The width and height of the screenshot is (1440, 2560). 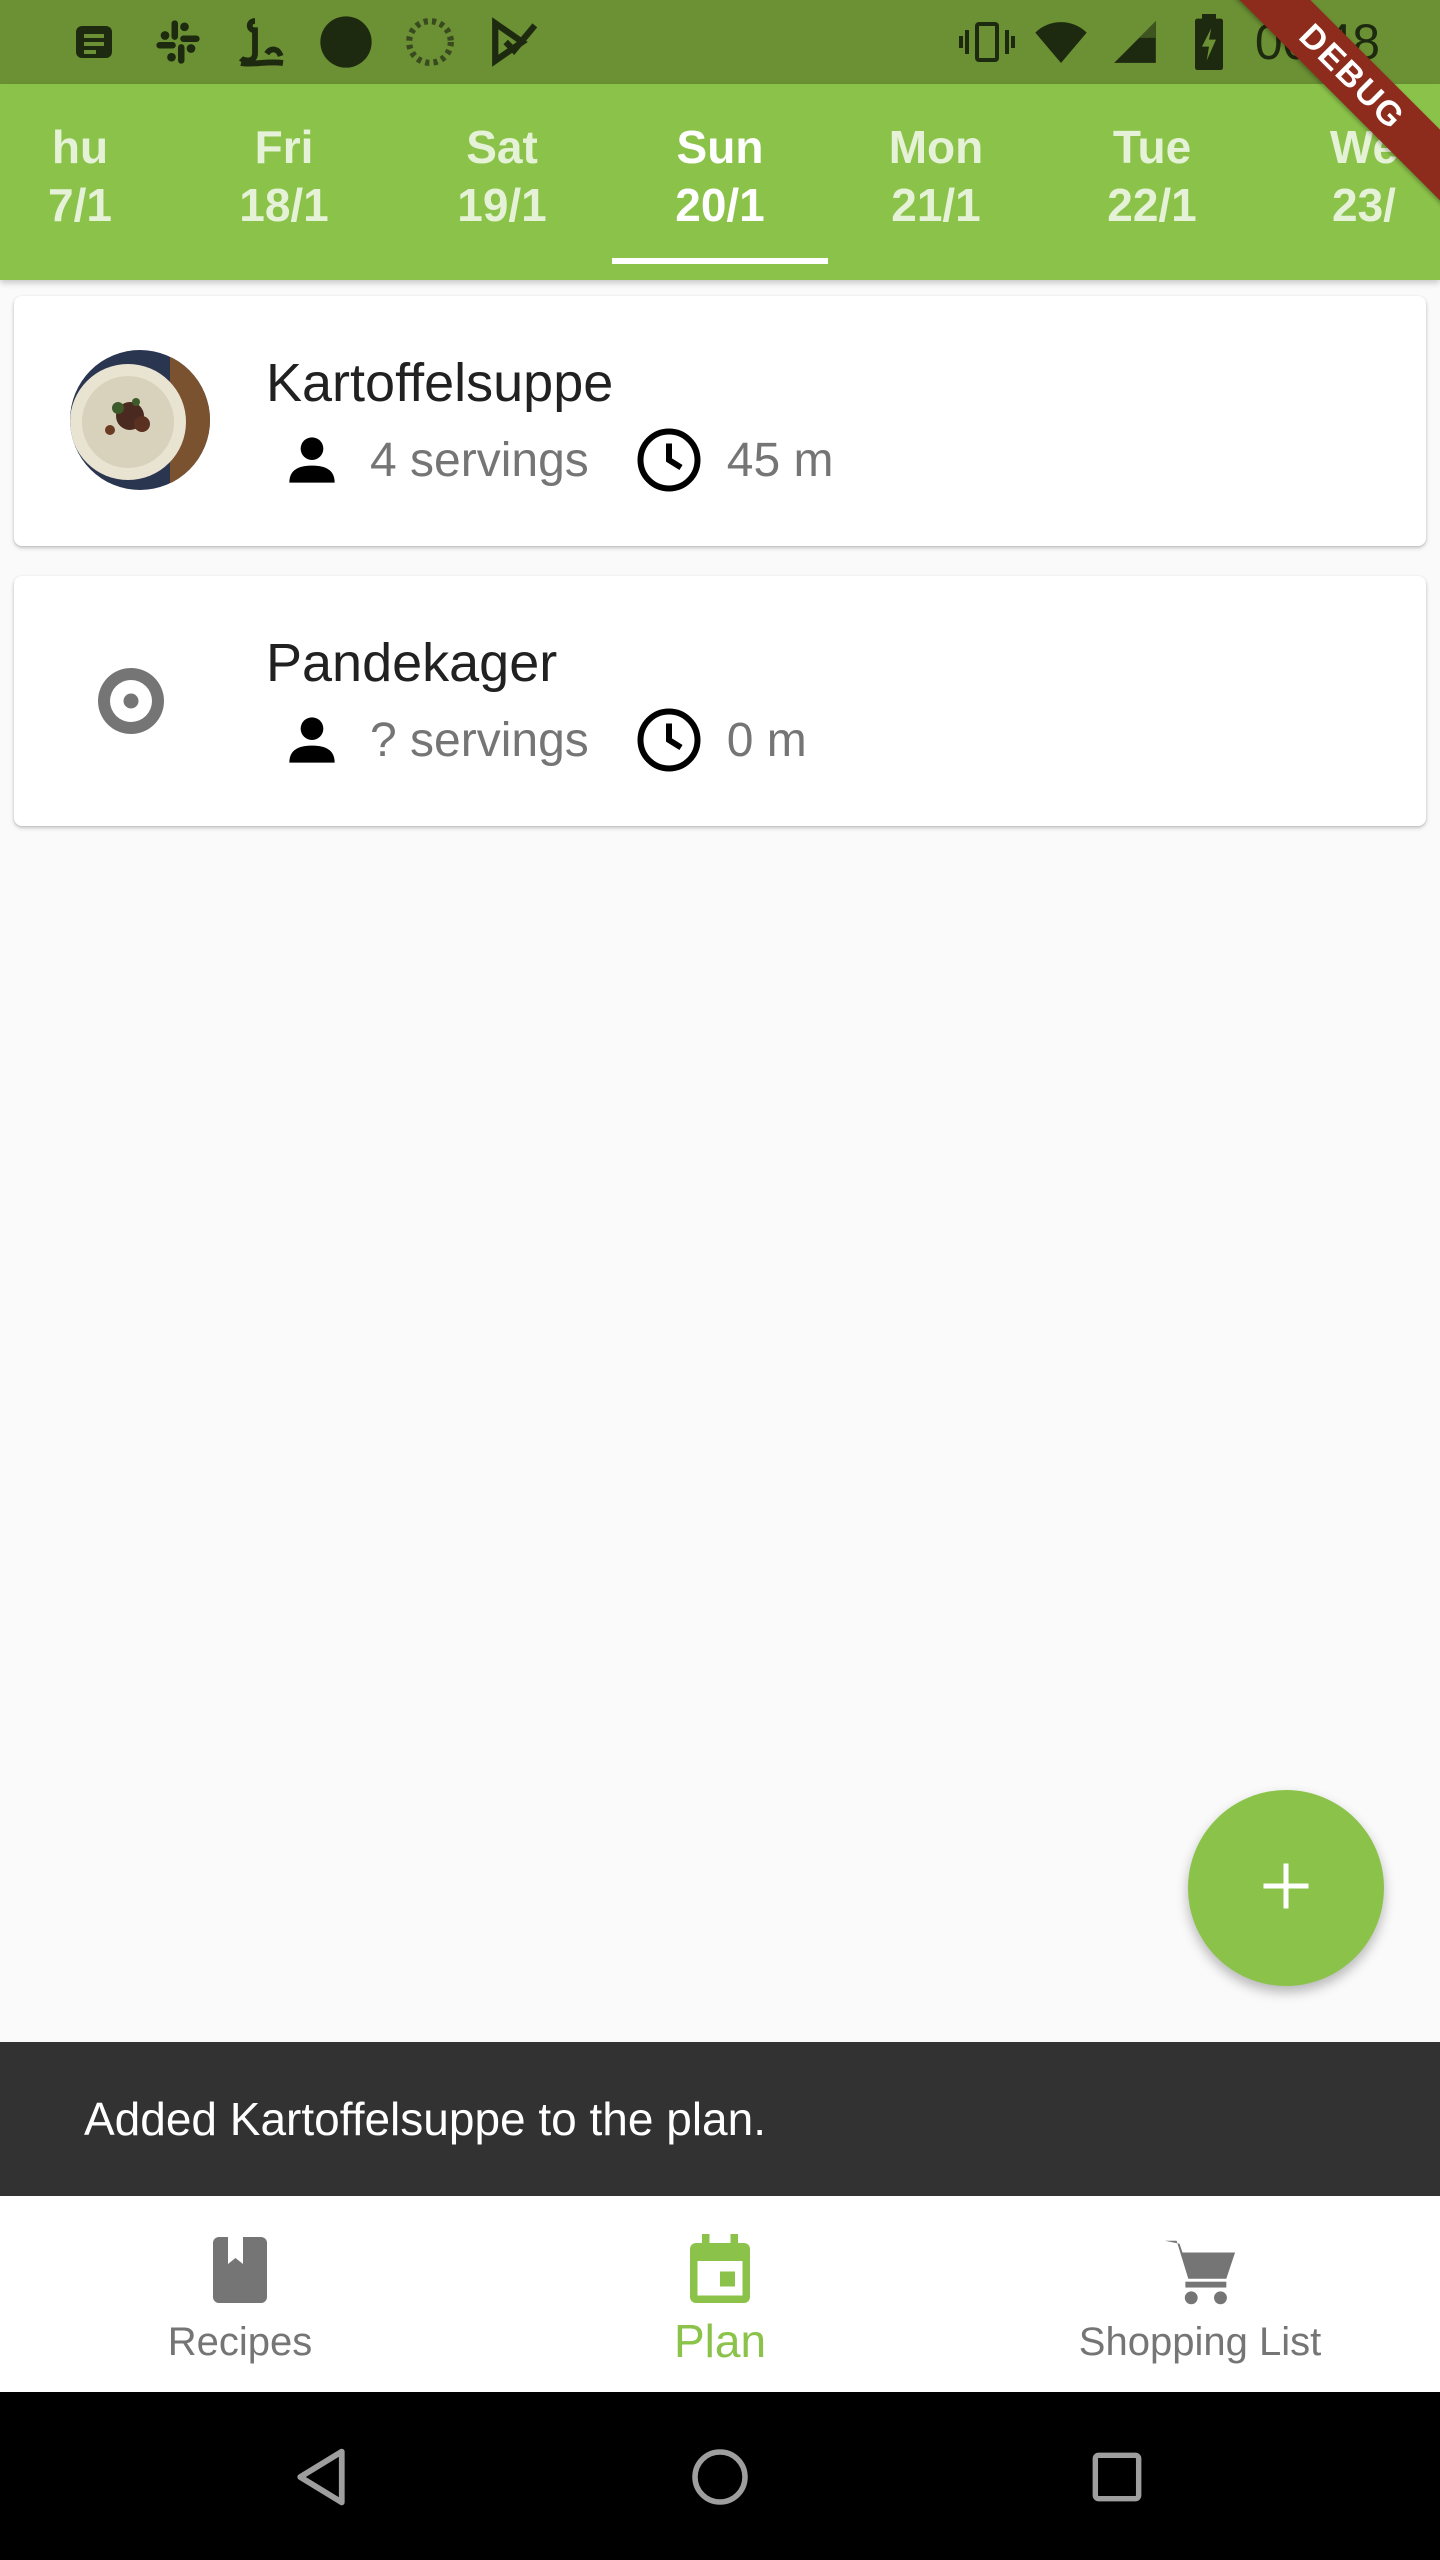 What do you see at coordinates (479, 740) in the screenshot?
I see `servings-label: ? servings` at bounding box center [479, 740].